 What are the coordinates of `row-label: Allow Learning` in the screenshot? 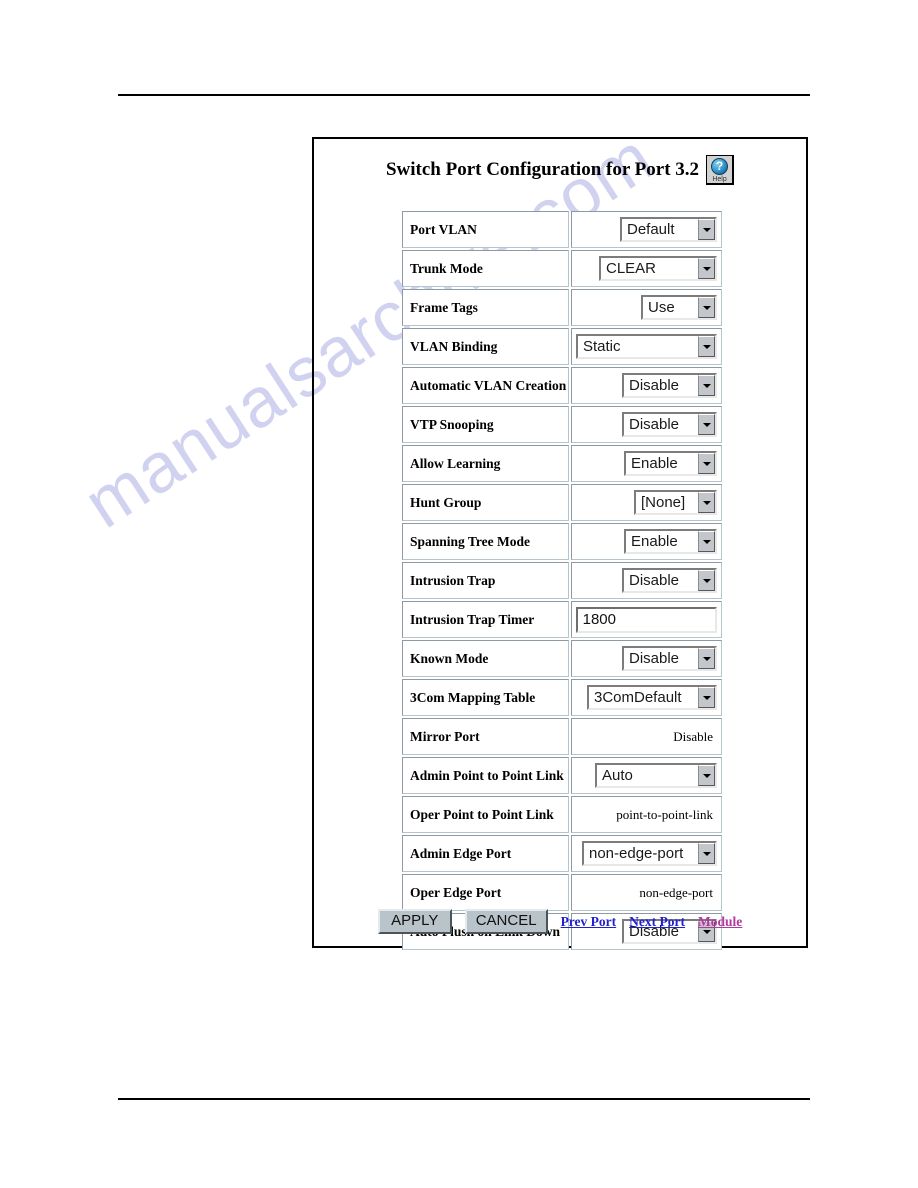 It's located at (485, 463).